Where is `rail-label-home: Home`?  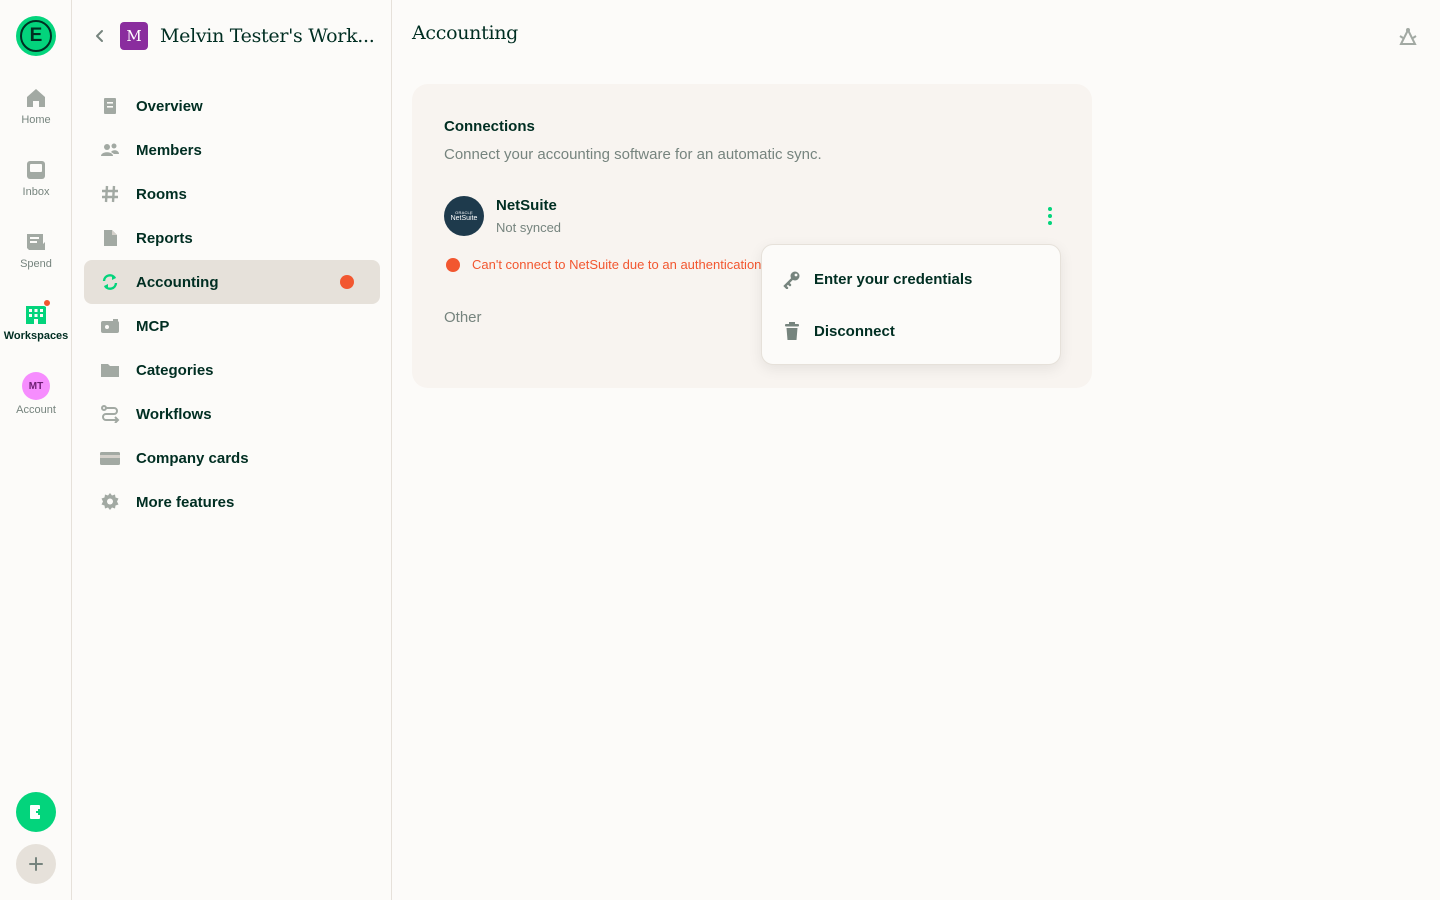 rail-label-home: Home is located at coordinates (36, 120).